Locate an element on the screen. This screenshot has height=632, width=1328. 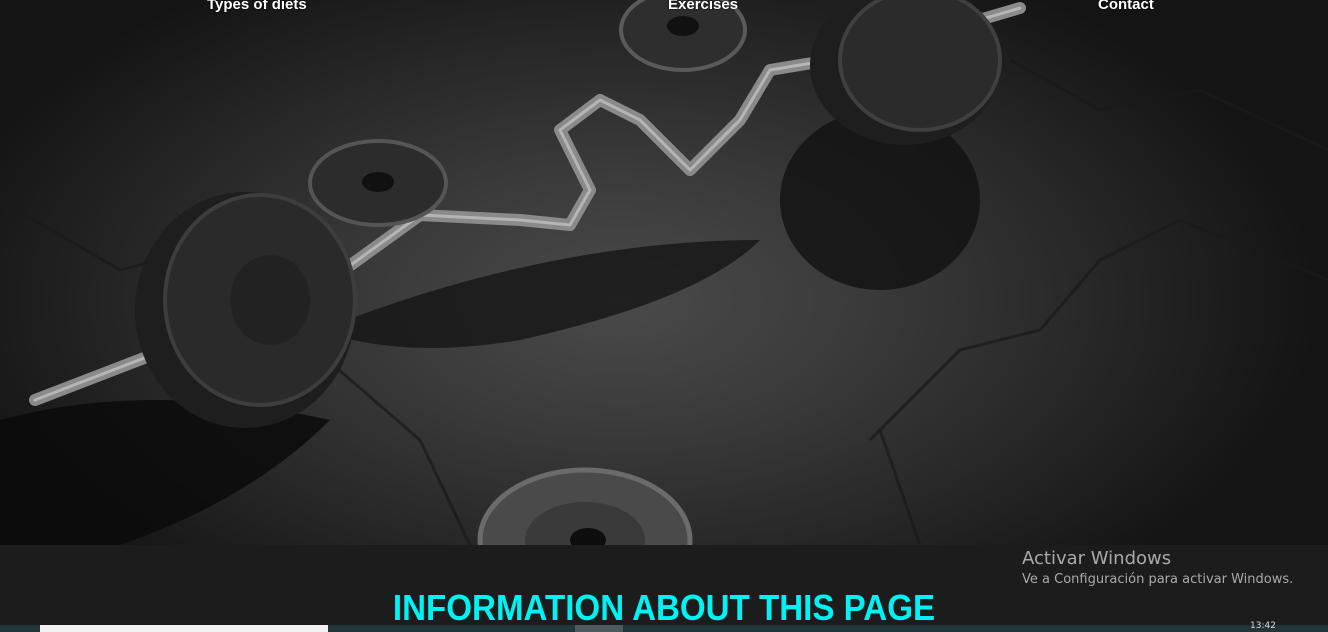
nav-link-types-of-diets: Types of diets is located at coordinates (257, 6).